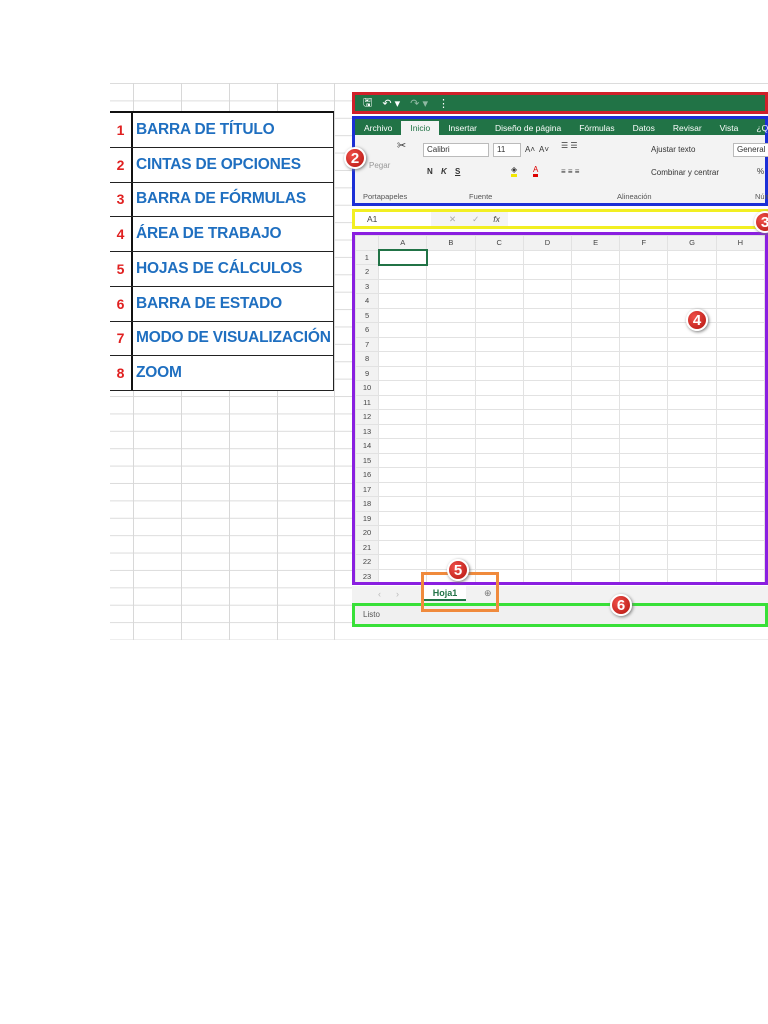  I want to click on font-select: Calibri, so click(456, 150).